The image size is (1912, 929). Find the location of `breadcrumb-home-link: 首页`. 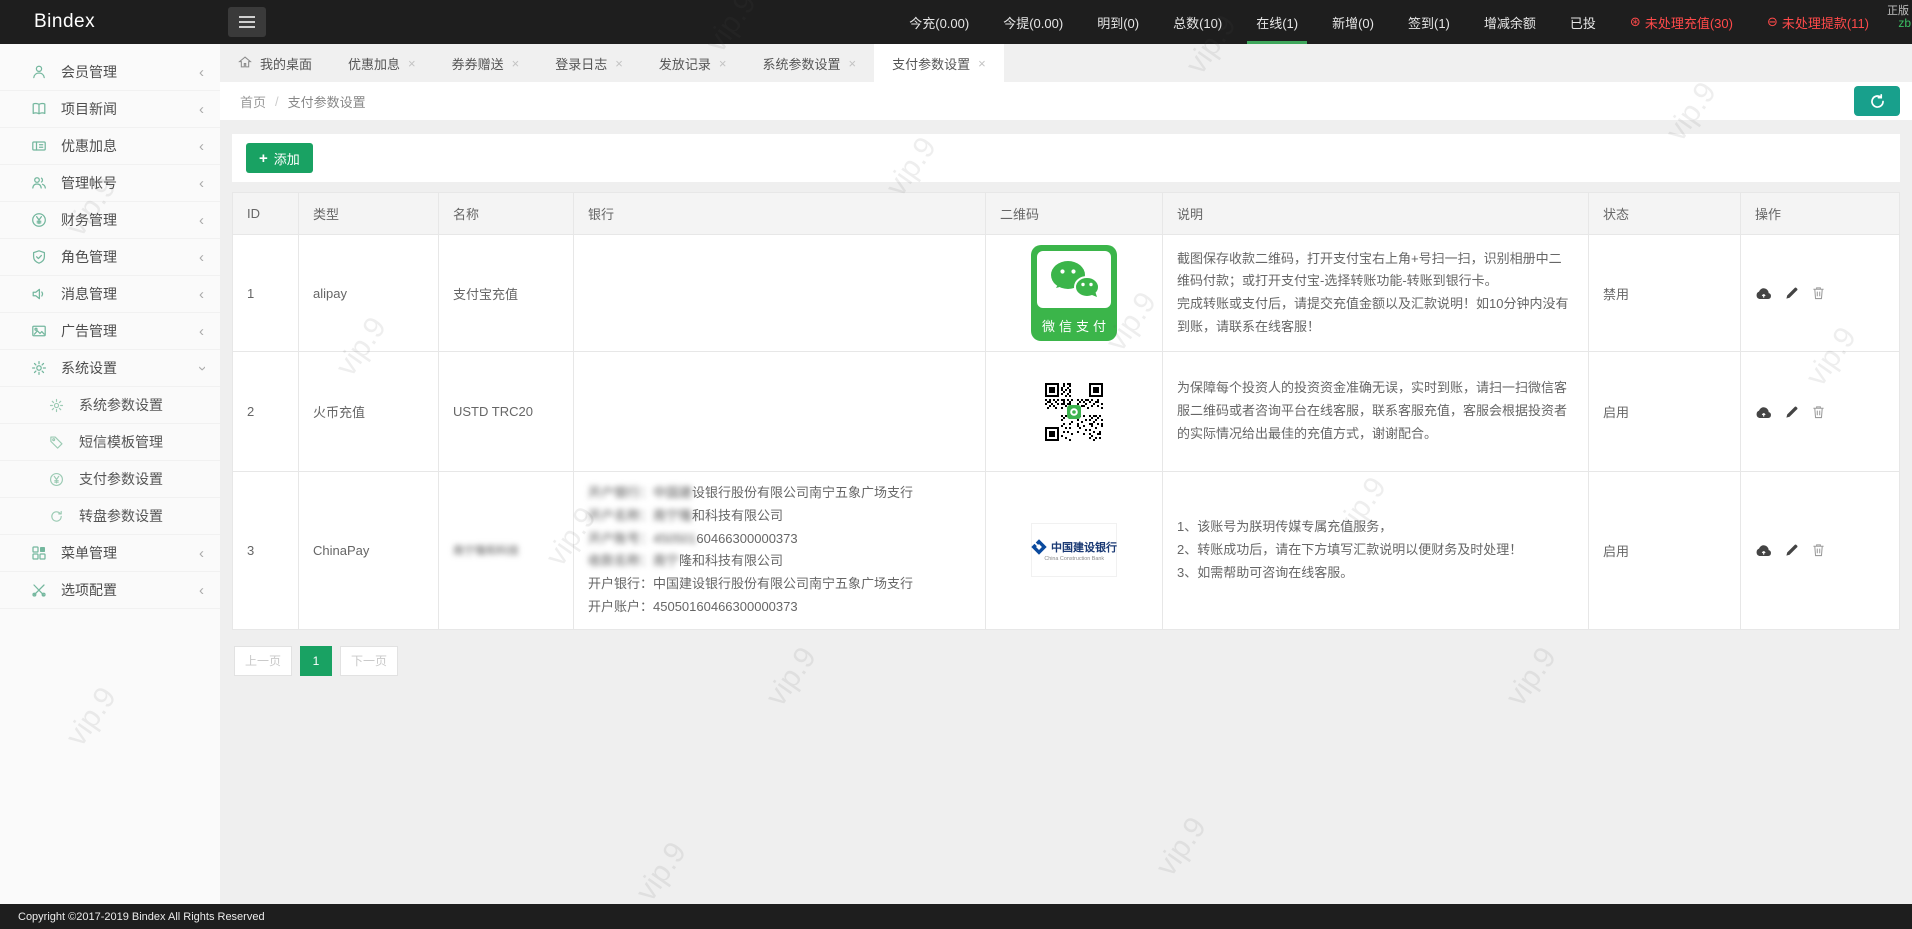

breadcrumb-home-link: 首页 is located at coordinates (253, 101).